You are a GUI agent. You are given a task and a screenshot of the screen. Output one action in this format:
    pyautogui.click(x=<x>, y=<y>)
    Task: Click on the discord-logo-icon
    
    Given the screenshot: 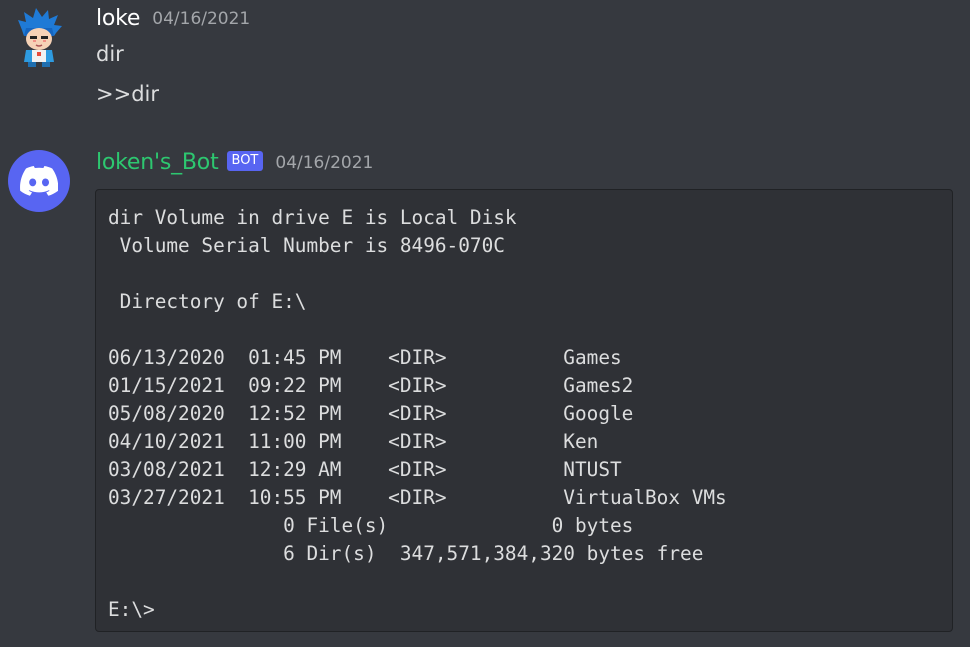 What is the action you would take?
    pyautogui.click(x=39, y=181)
    